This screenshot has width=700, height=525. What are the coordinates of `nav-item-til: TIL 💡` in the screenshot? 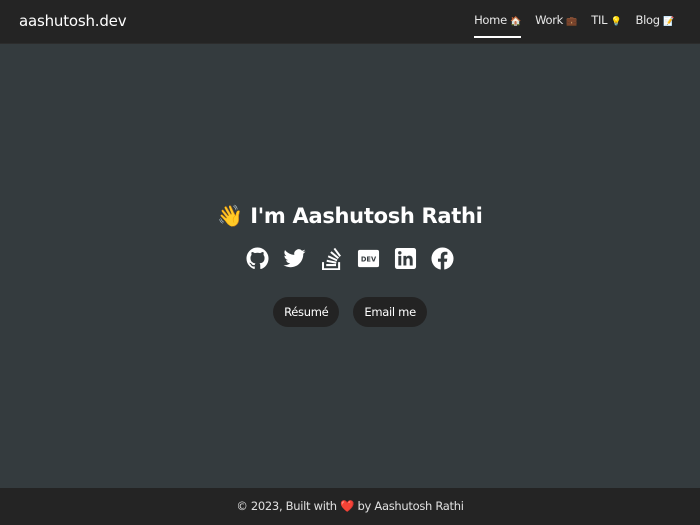 It's located at (606, 23).